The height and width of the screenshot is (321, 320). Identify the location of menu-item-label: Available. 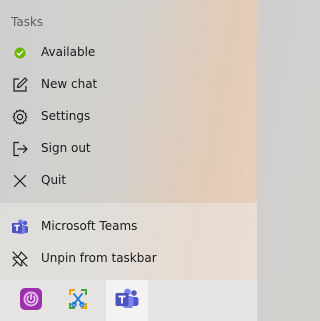
(68, 52).